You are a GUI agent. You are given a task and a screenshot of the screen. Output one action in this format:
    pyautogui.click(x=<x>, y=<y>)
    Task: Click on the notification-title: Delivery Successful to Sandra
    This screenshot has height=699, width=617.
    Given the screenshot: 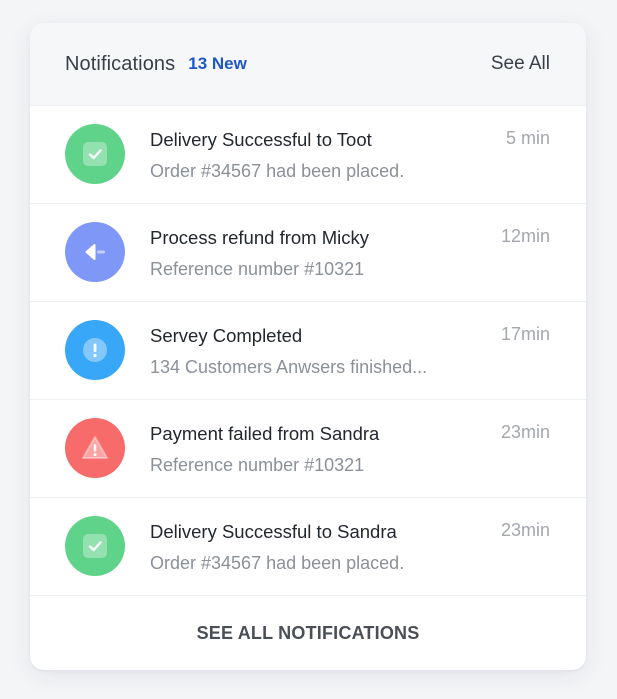 What is the action you would take?
    pyautogui.click(x=273, y=531)
    